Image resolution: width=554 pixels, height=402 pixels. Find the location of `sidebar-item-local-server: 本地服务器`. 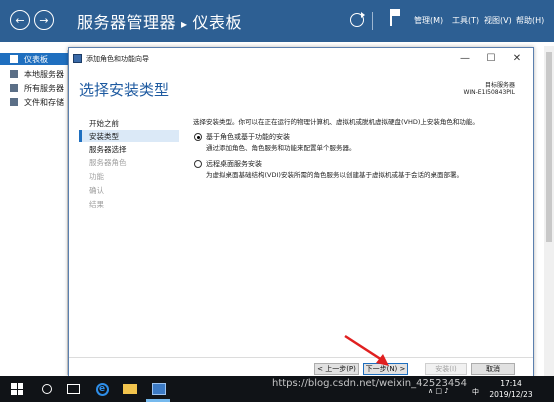

sidebar-item-local-server: 本地服务器 is located at coordinates (34, 74).